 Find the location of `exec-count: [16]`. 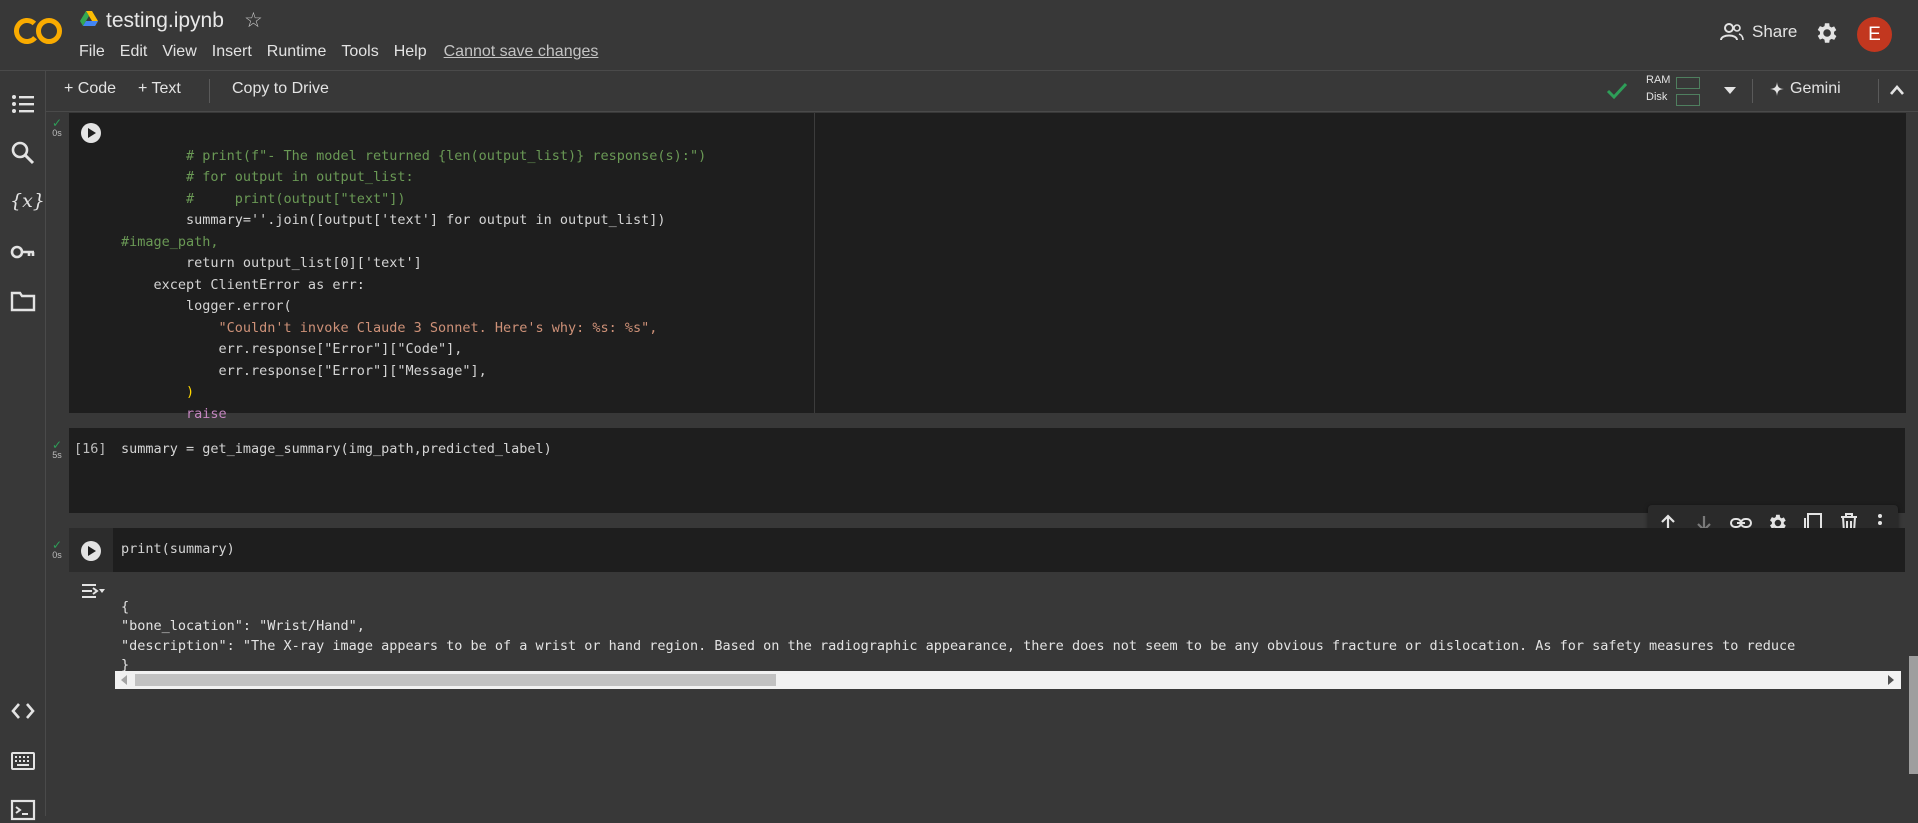

exec-count: [16] is located at coordinates (90, 449).